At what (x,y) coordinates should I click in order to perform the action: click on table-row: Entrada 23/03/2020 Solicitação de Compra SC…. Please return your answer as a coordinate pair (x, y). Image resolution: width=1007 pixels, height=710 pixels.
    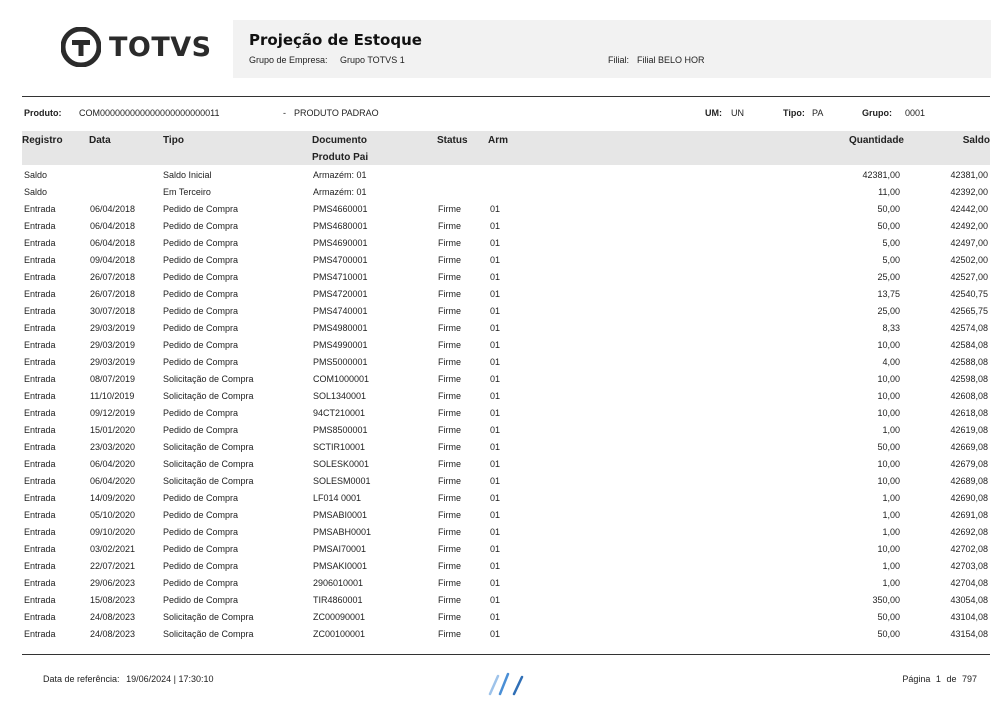
    Looking at the image, I should click on (503, 446).